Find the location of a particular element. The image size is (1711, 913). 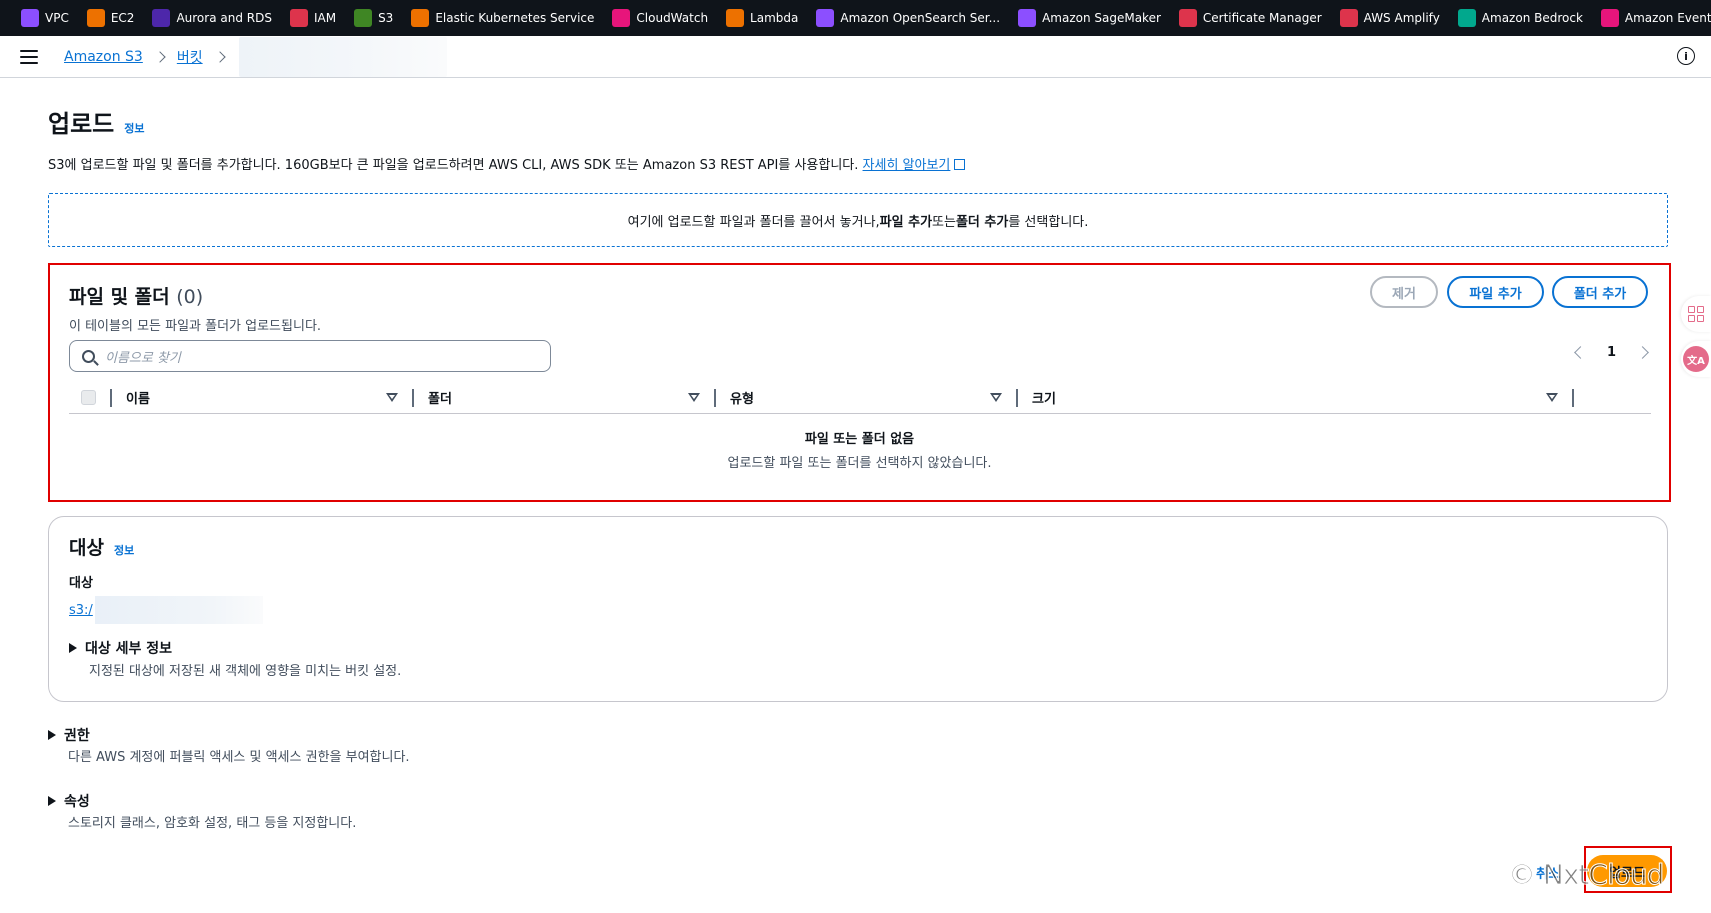

page-header: 업로드 정보 is located at coordinates (96, 121).